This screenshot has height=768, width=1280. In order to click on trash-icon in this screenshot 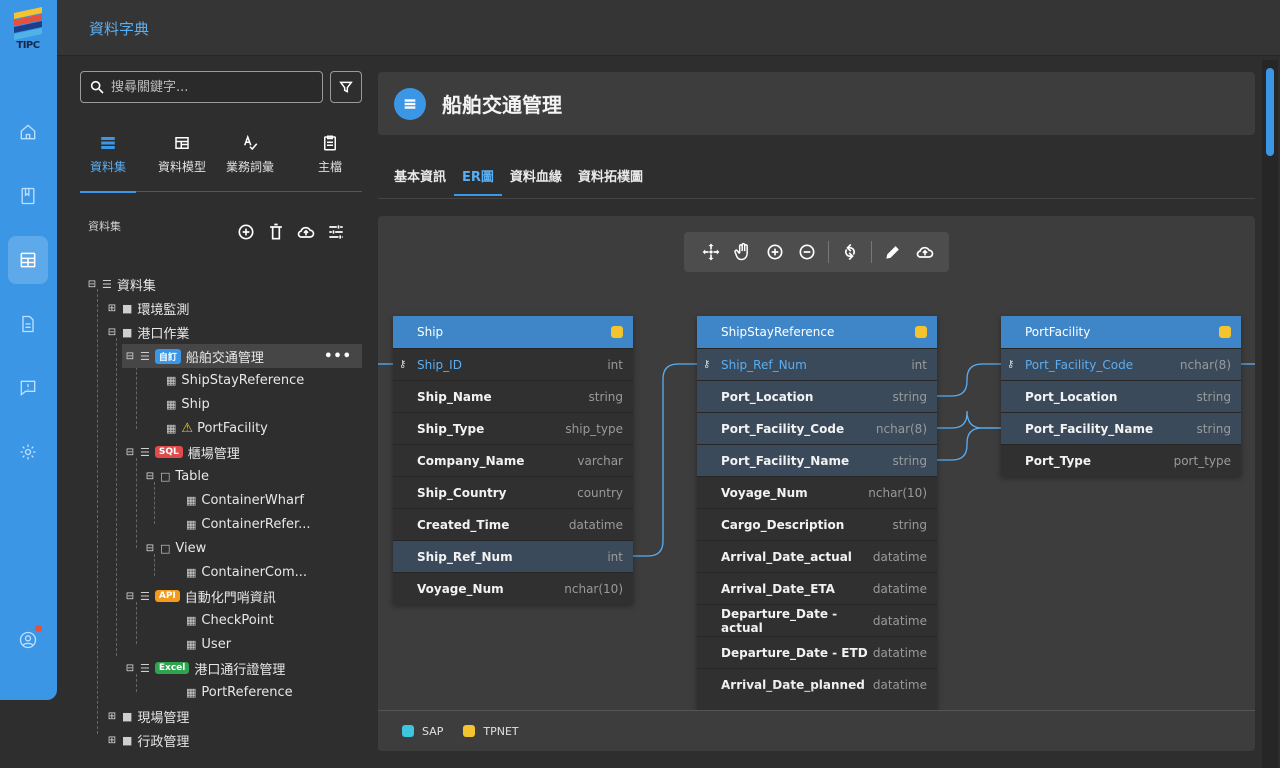, I will do `click(276, 231)`.